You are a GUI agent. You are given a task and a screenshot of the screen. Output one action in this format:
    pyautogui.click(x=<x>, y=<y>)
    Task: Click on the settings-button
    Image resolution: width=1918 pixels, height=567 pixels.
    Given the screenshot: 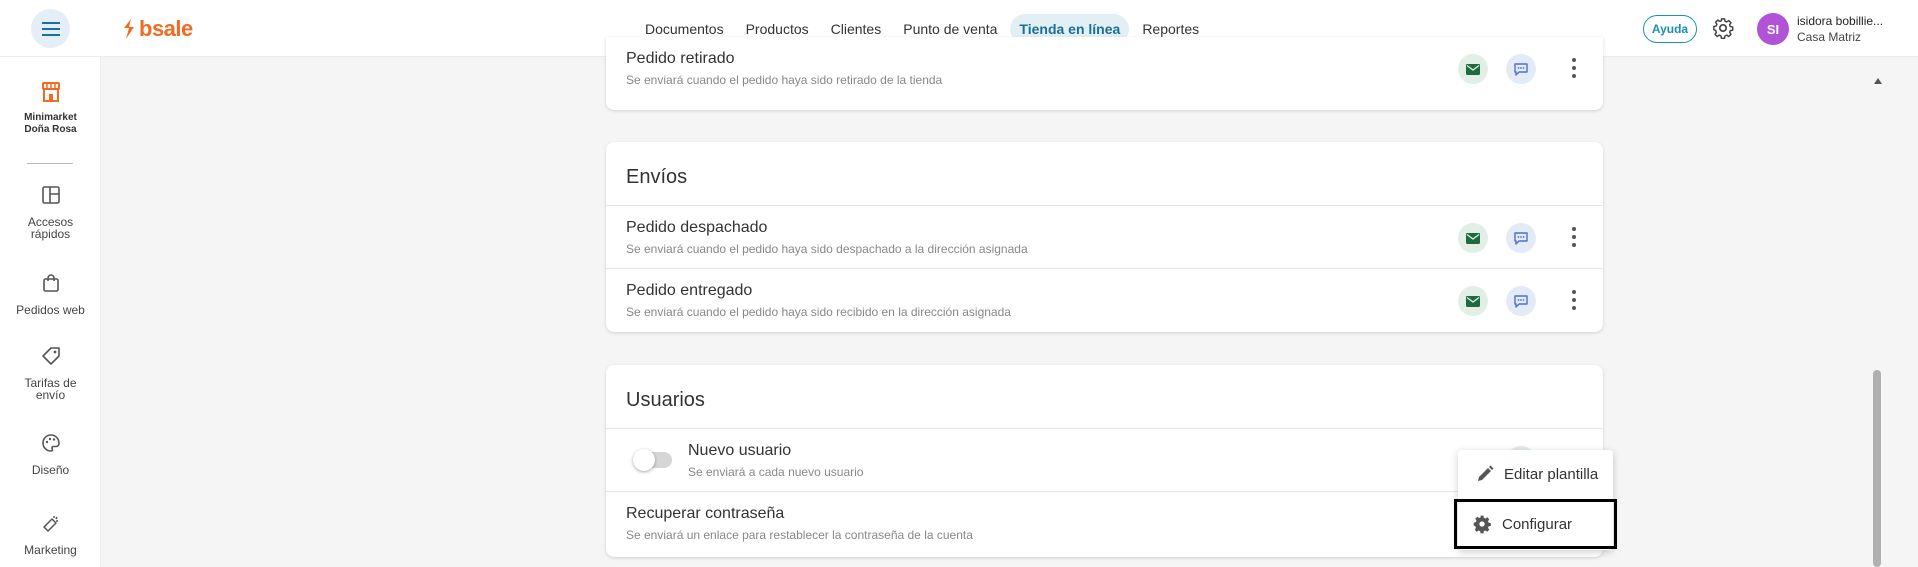 What is the action you would take?
    pyautogui.click(x=1723, y=30)
    